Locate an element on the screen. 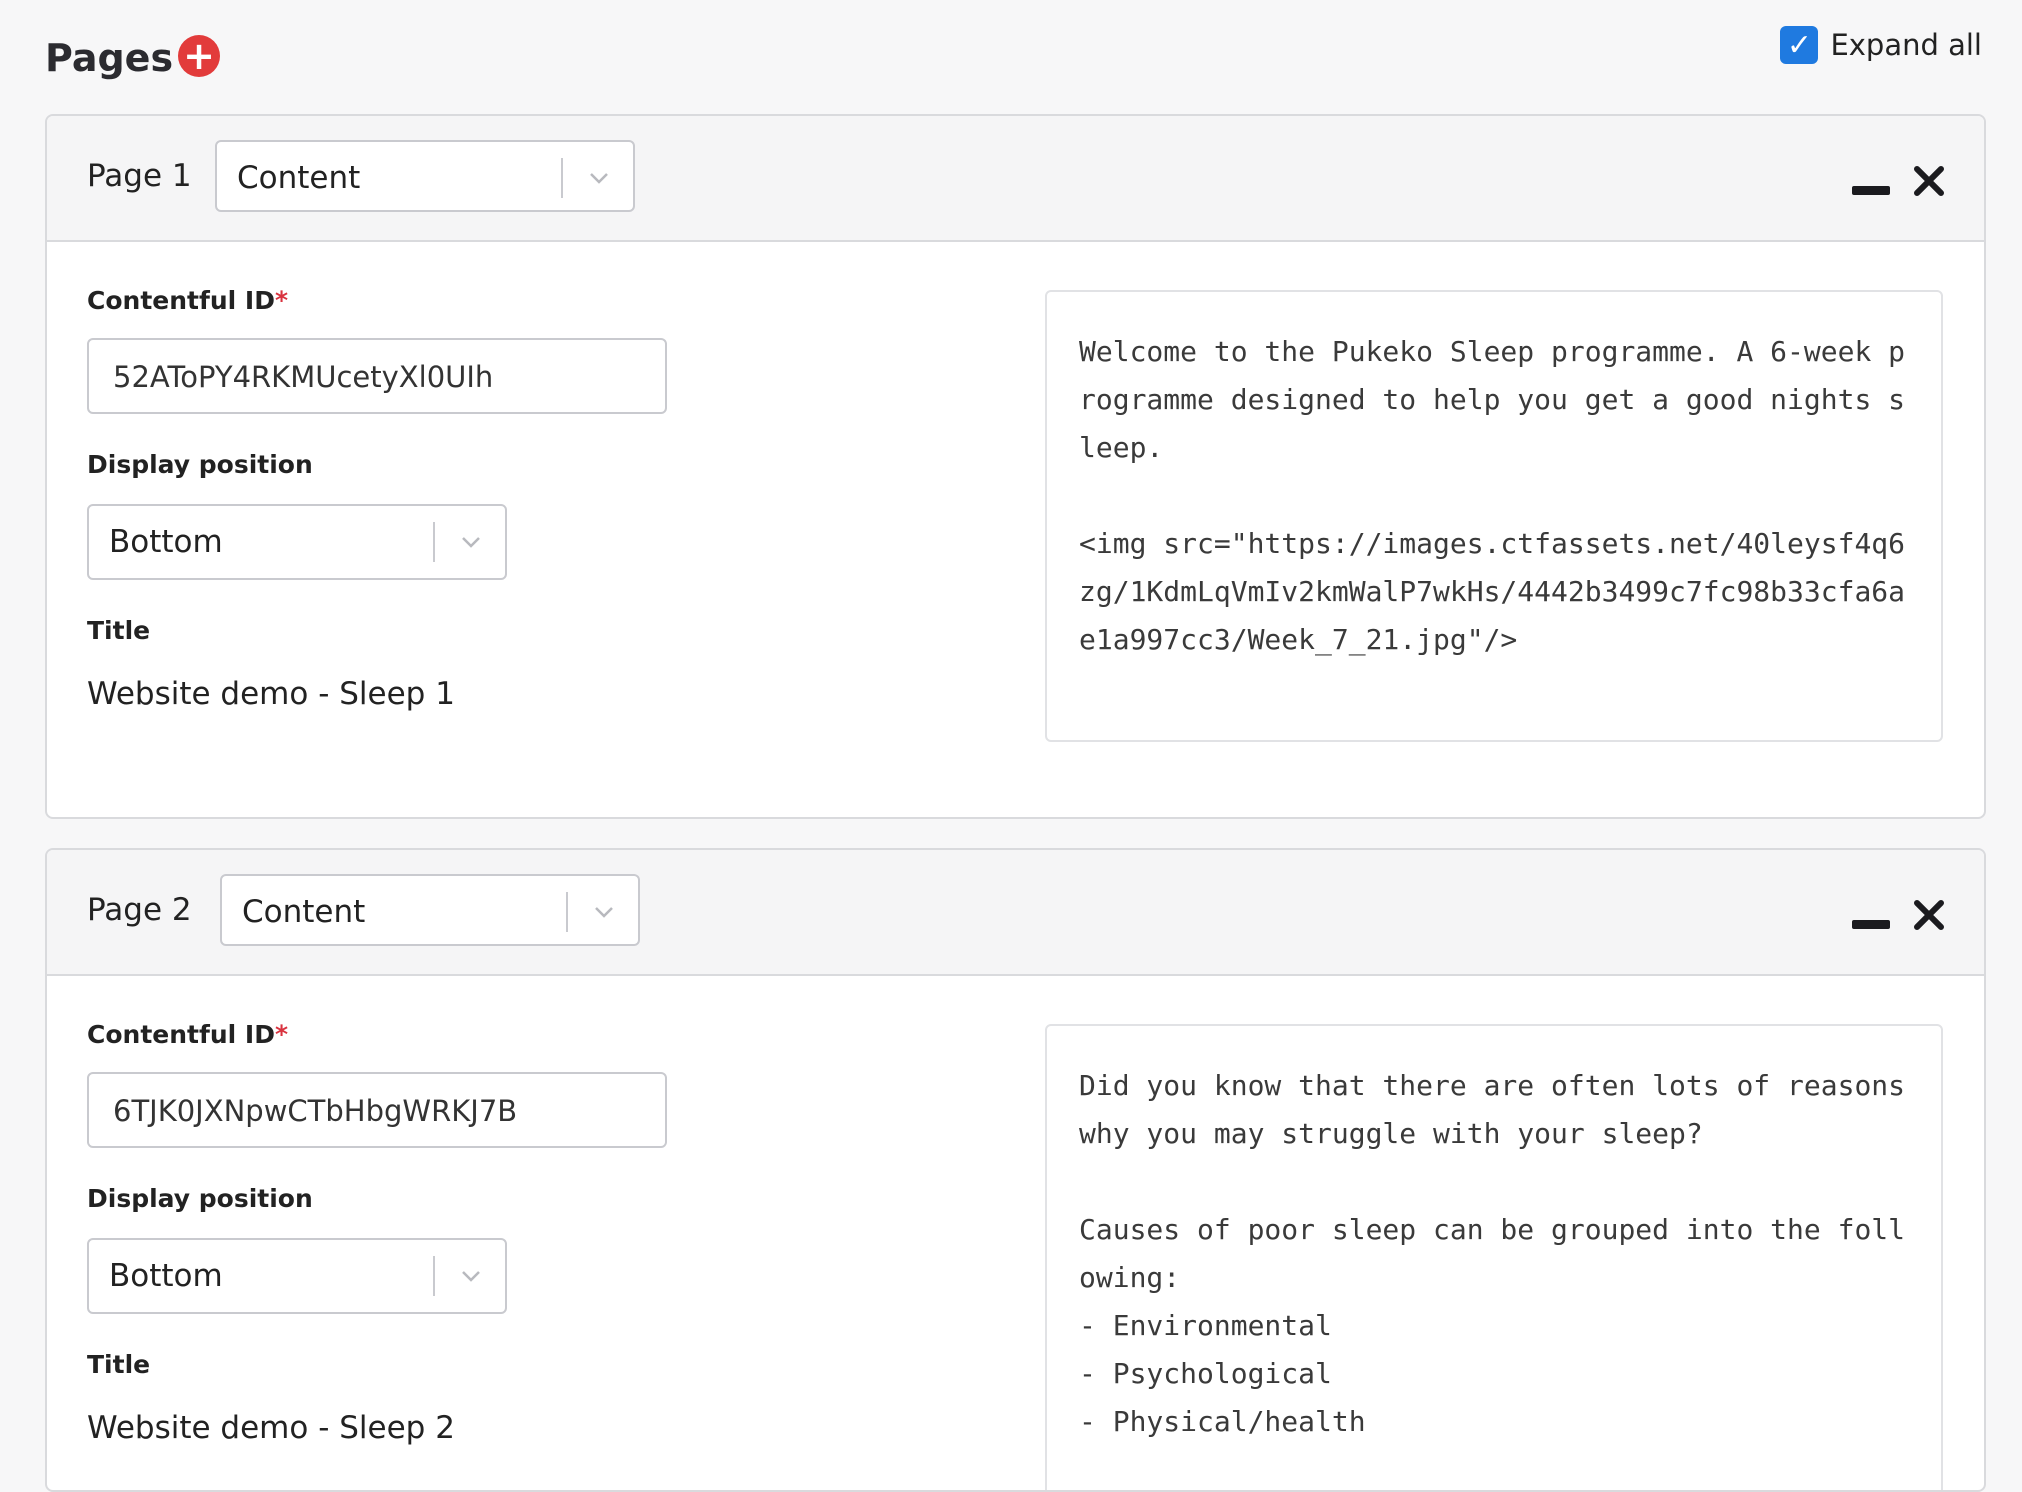 This screenshot has width=2022, height=1492. page-number-label: Page 1 is located at coordinates (139, 176).